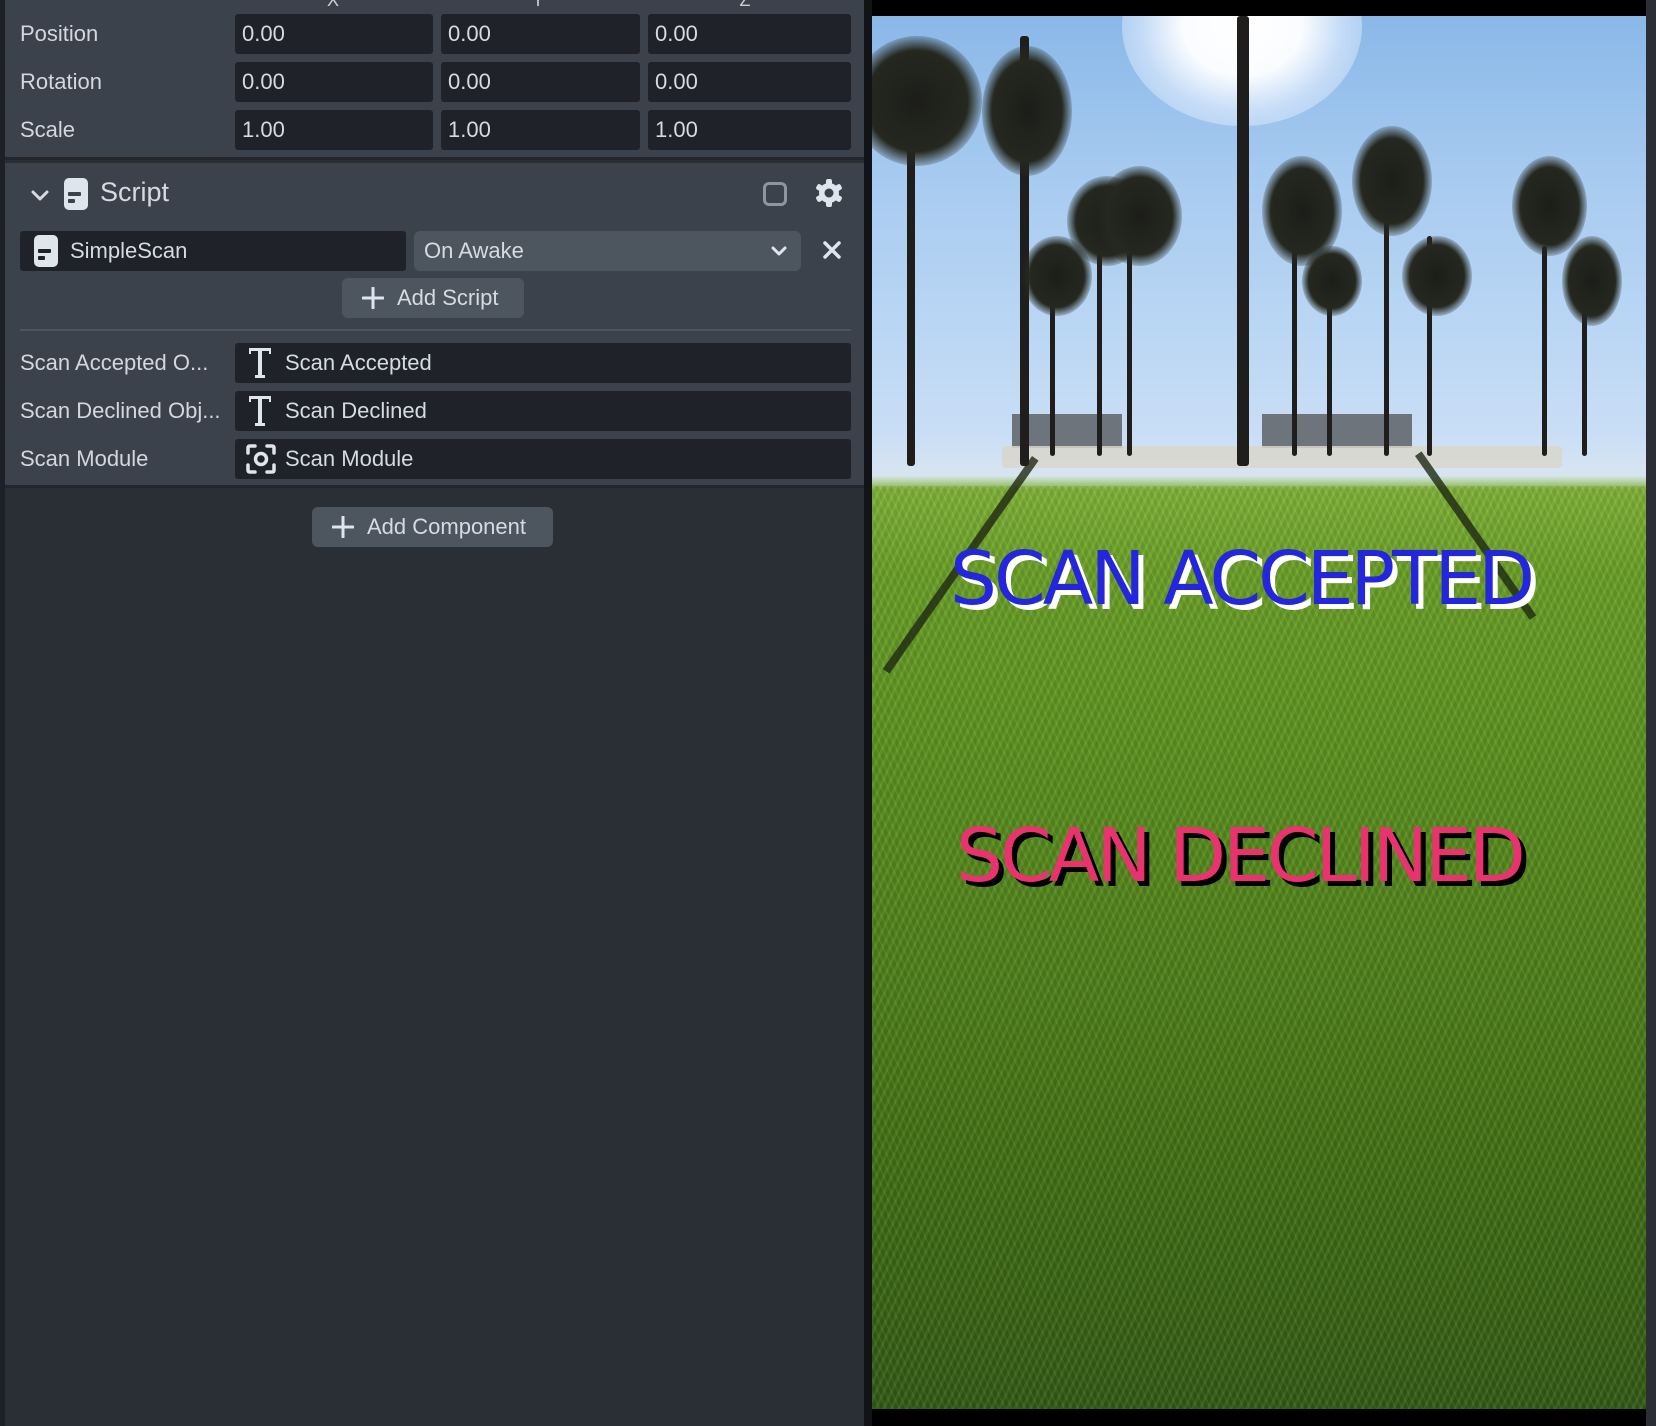  What do you see at coordinates (129, 250) in the screenshot?
I see `script-asset-name: SimpleScan` at bounding box center [129, 250].